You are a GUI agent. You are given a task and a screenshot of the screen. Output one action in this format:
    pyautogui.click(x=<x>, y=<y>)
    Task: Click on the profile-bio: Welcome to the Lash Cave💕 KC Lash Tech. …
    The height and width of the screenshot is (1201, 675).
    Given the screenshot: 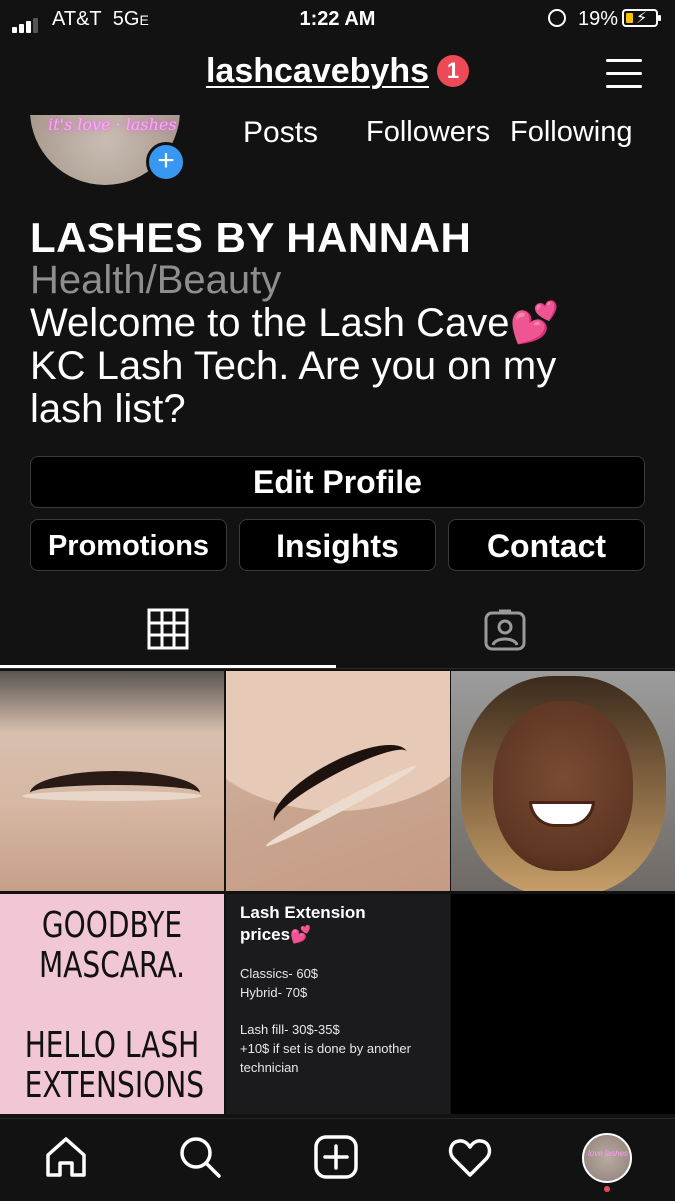 What is the action you would take?
    pyautogui.click(x=340, y=366)
    